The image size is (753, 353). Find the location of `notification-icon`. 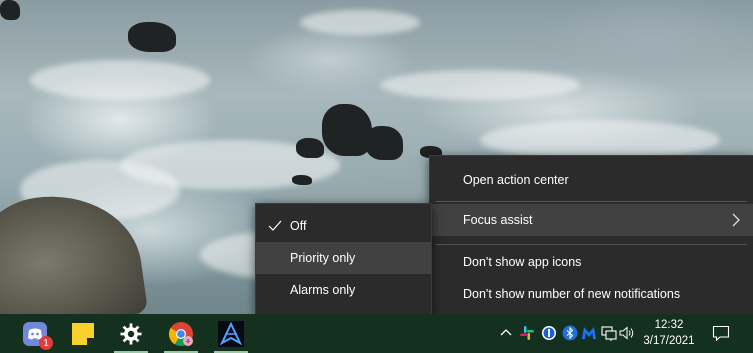

notification-icon is located at coordinates (721, 333).